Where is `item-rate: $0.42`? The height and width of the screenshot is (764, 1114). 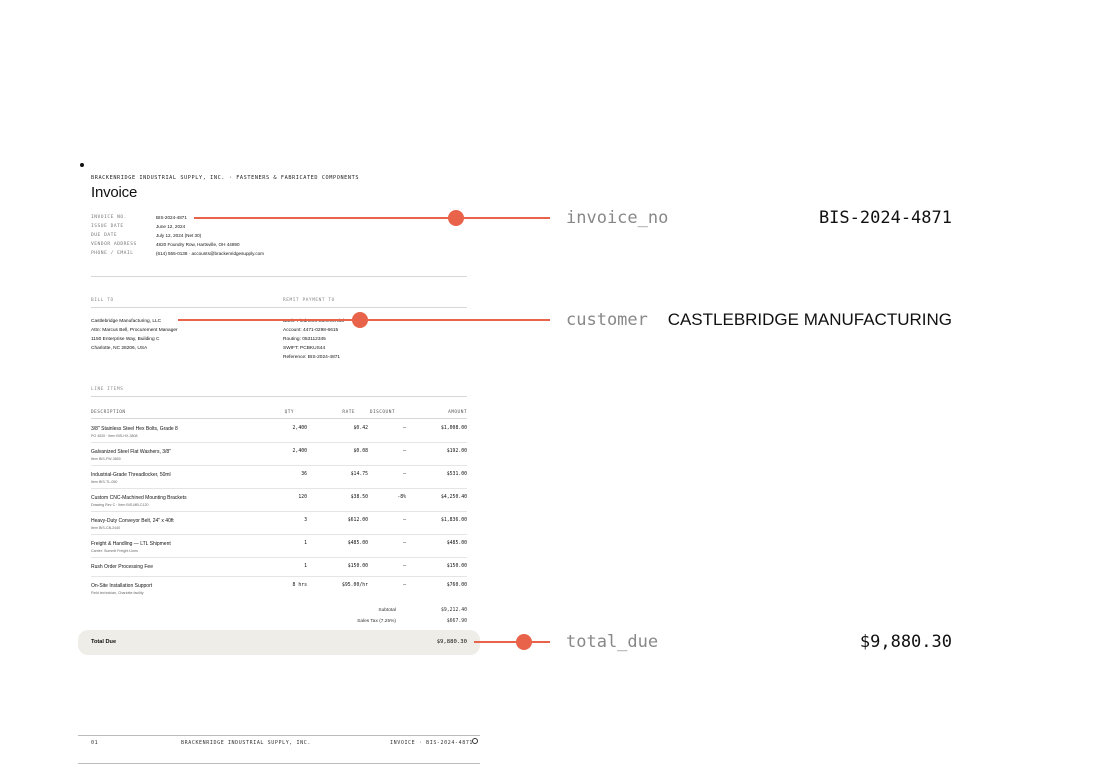 item-rate: $0.42 is located at coordinates (360, 428).